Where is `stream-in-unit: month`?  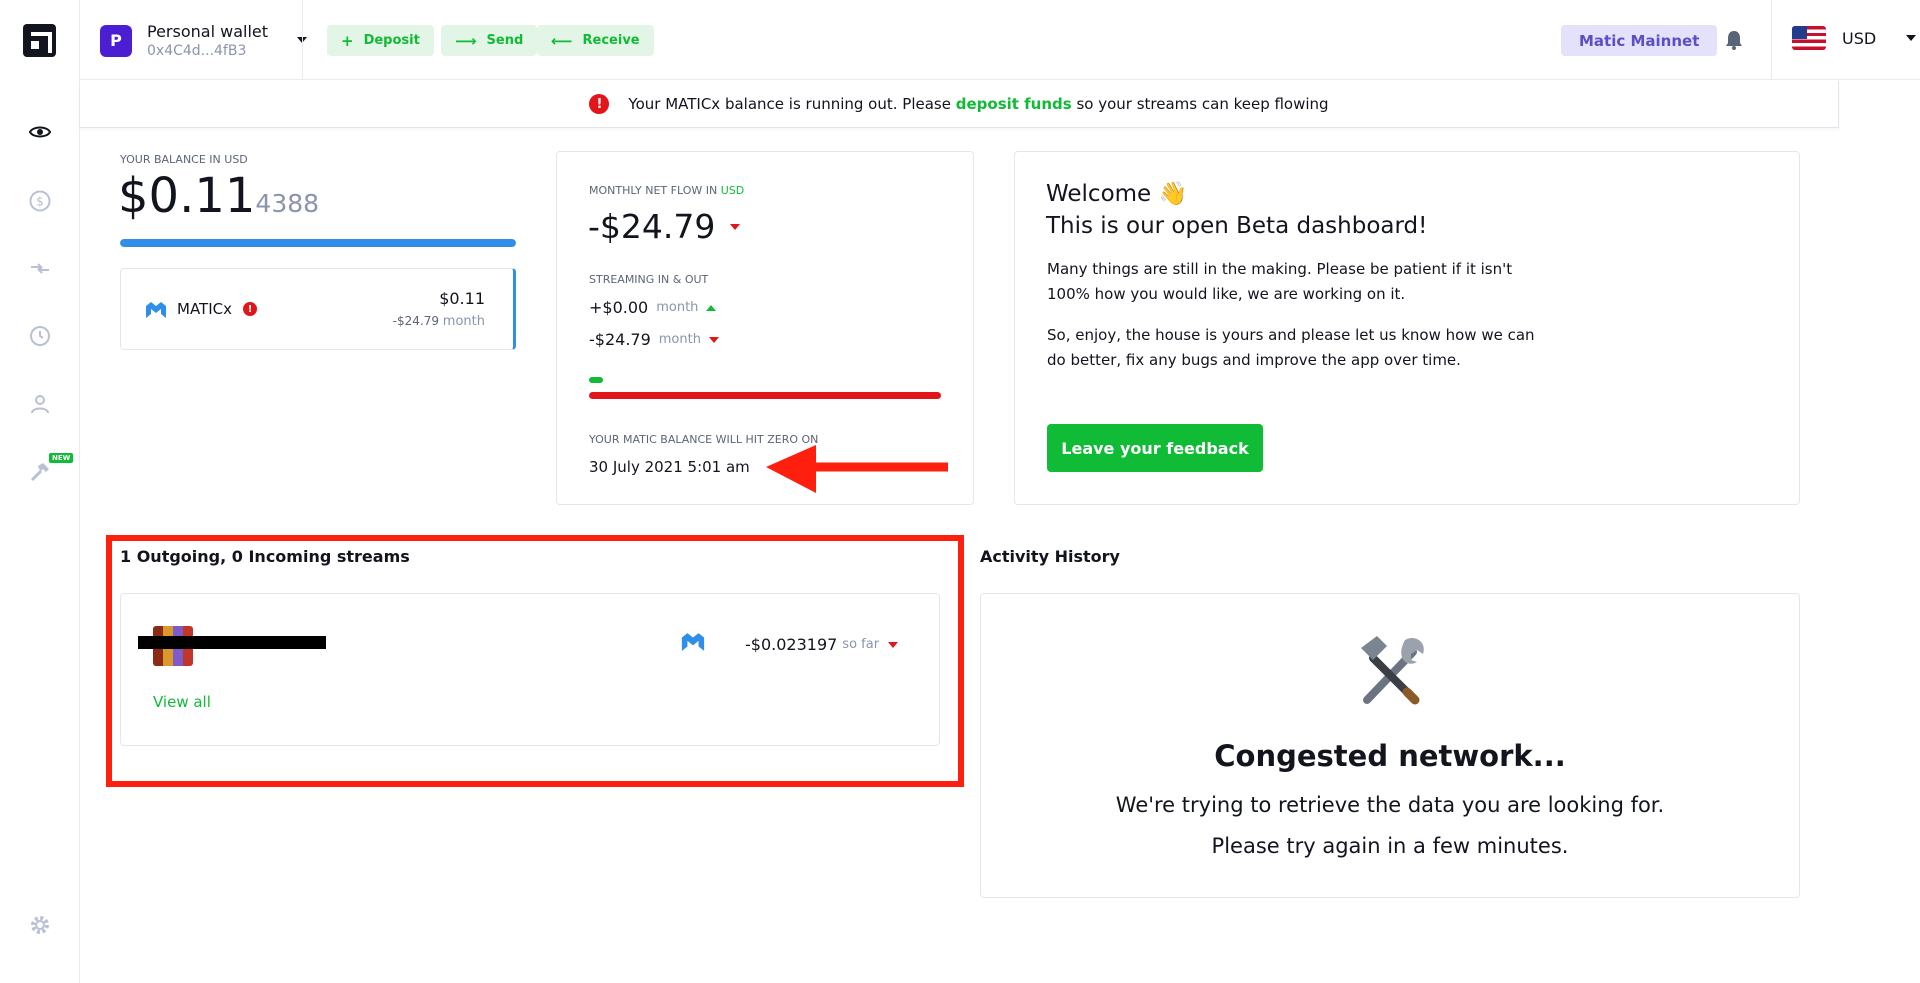 stream-in-unit: month is located at coordinates (677, 307).